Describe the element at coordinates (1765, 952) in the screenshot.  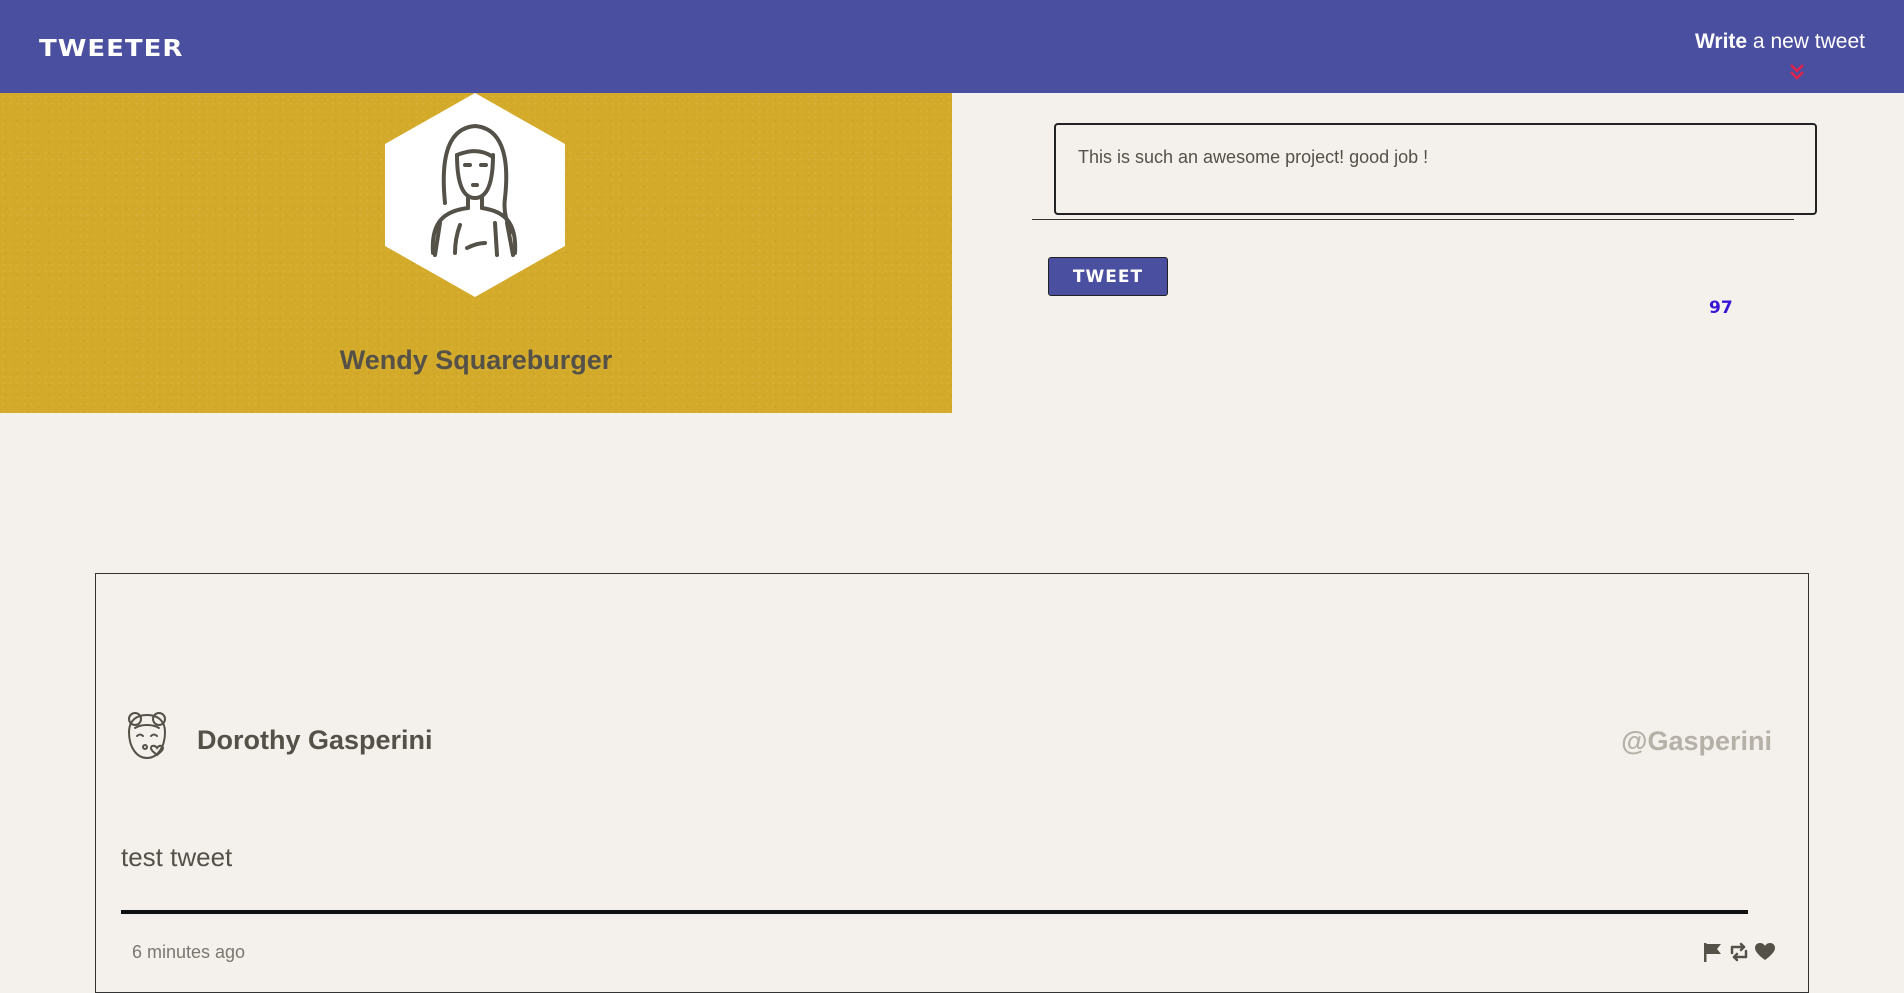
I see `heart-icon` at that location.